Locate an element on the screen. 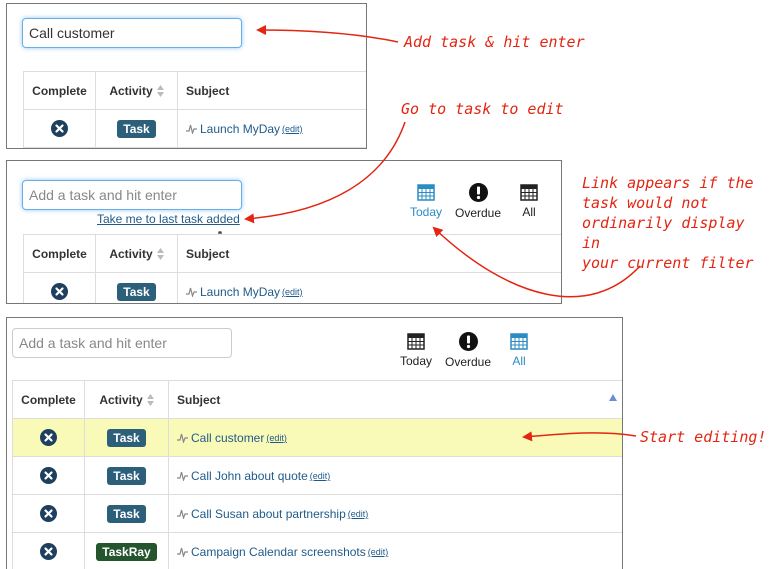  arrow-add-task is located at coordinates (327, 34).